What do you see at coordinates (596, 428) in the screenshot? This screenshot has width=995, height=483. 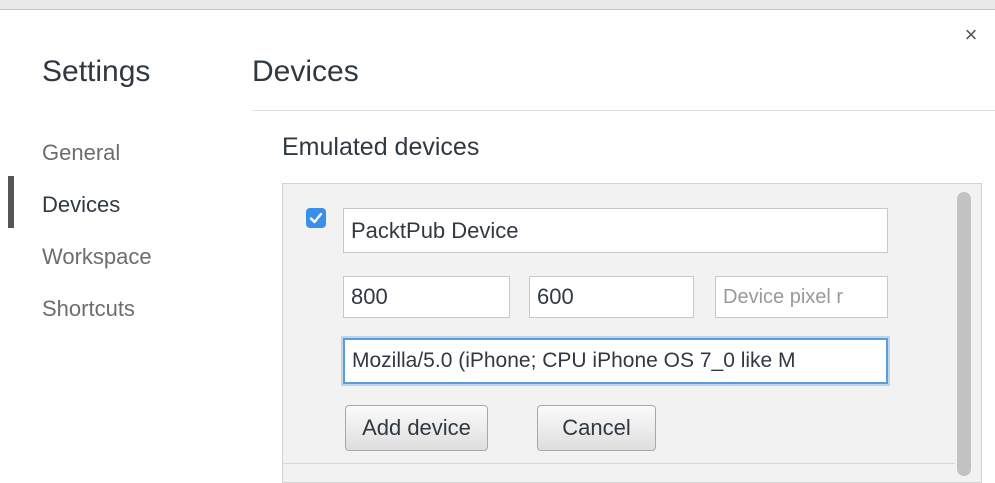 I see `cancel-button: Cancel` at bounding box center [596, 428].